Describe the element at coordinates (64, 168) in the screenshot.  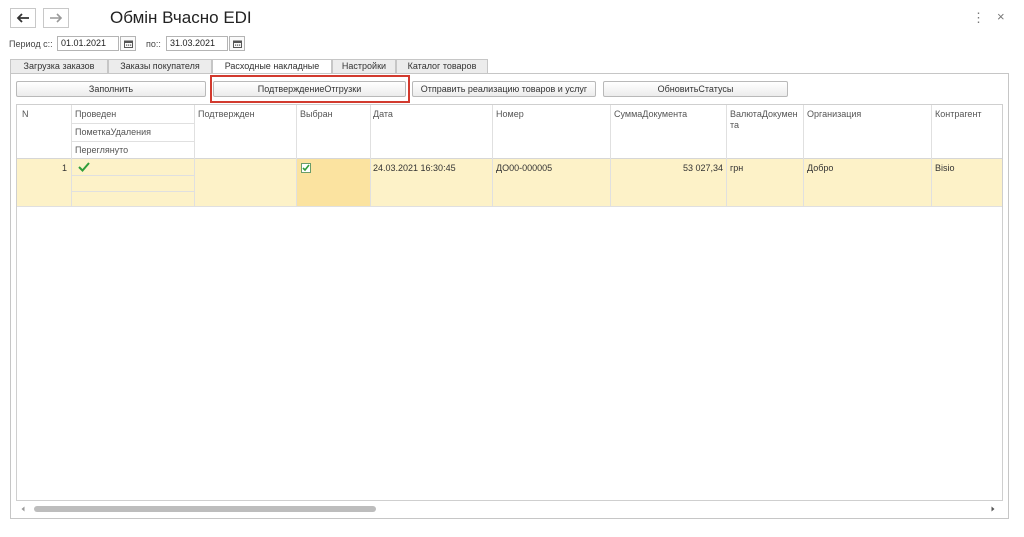
I see `cell-n: 1` at that location.